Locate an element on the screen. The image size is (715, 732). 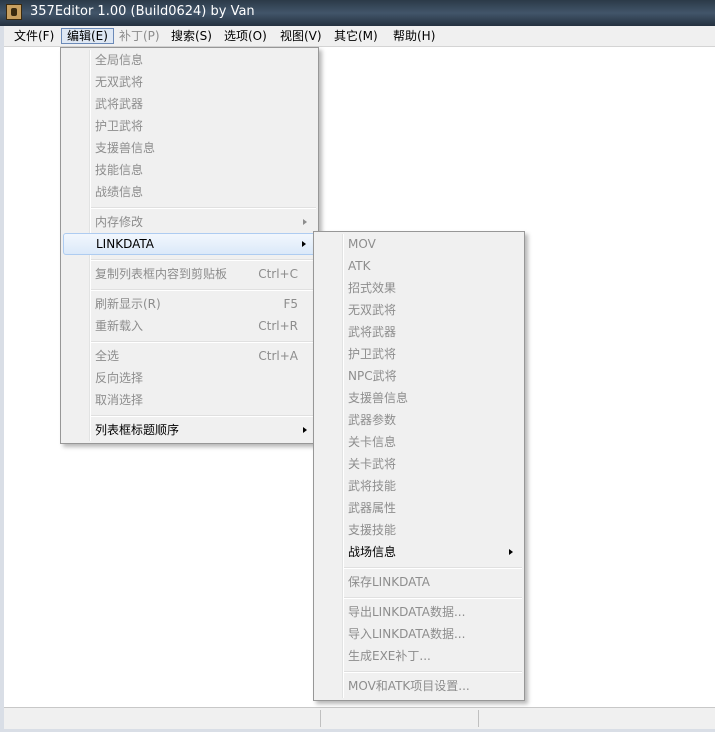
menu-item-global-info: 全局信息 is located at coordinates (189, 60).